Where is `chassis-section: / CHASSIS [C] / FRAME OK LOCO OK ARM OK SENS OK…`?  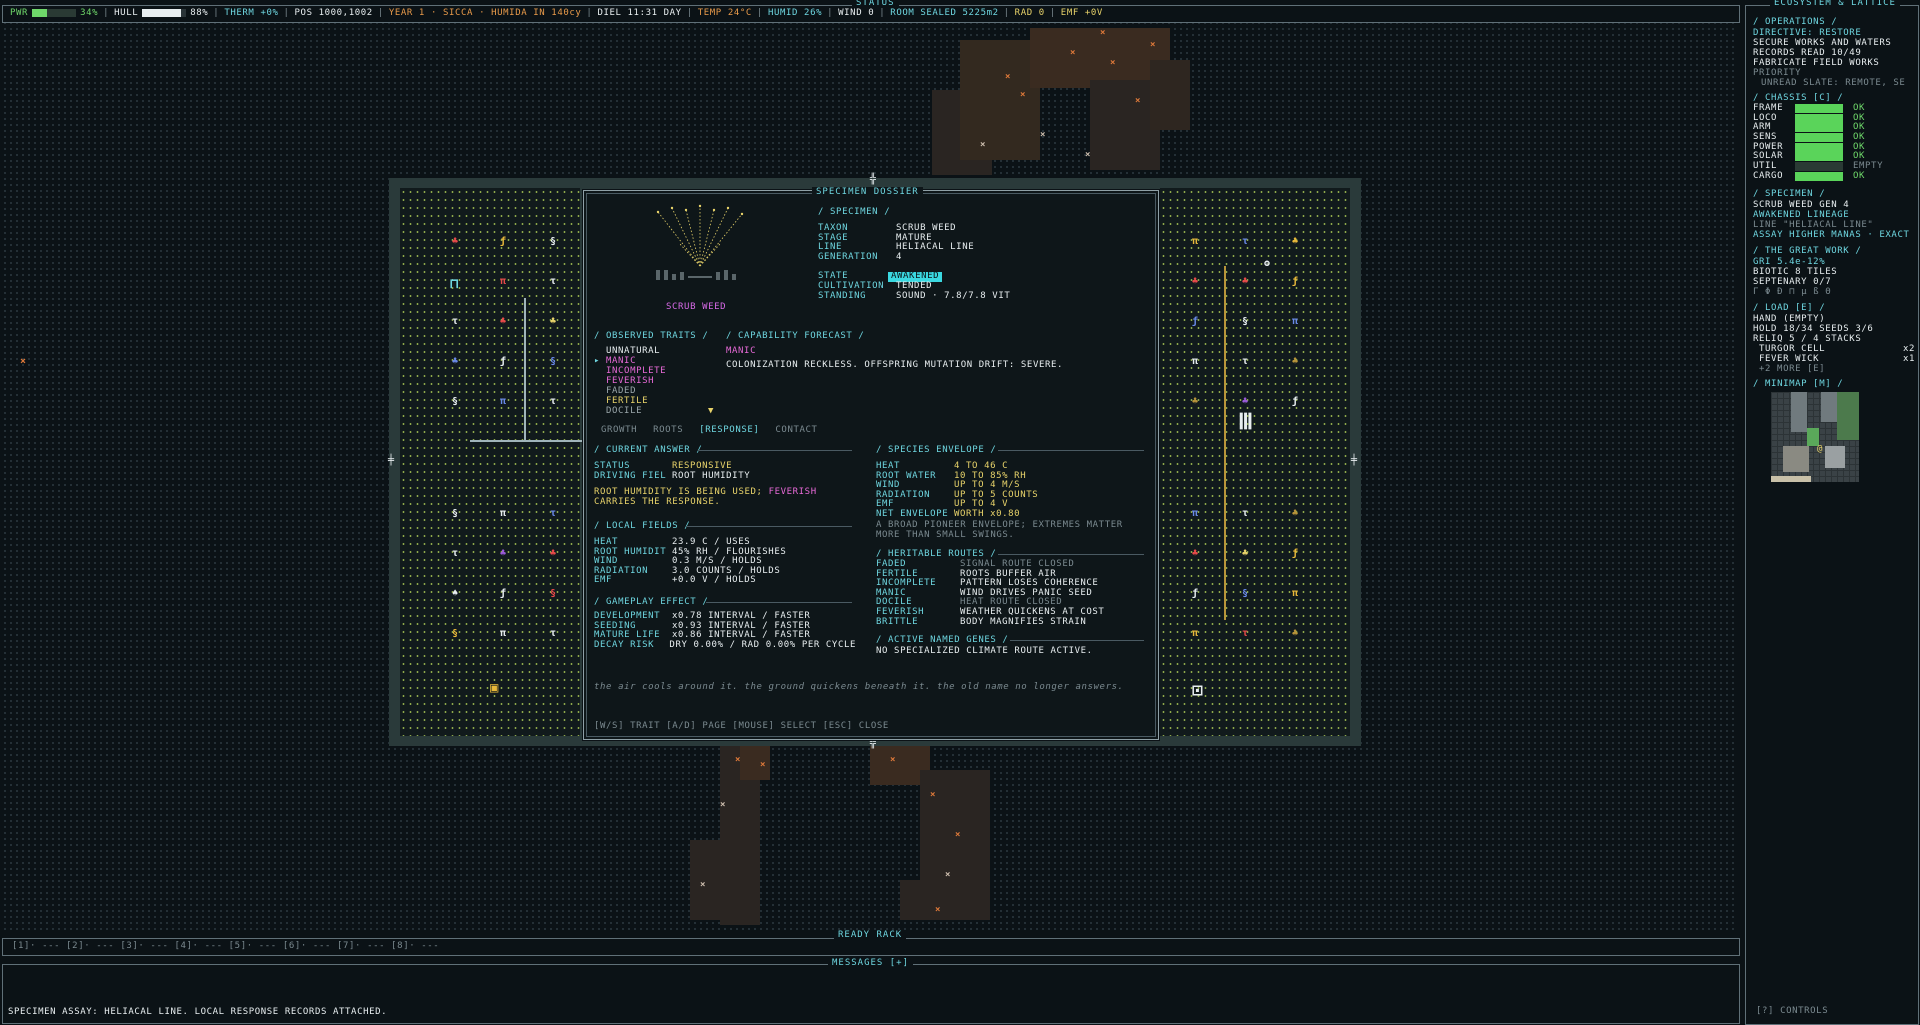 chassis-section: / CHASSIS [C] / FRAME OK LOCO OK ARM OK SENS OK… is located at coordinates (1834, 137).